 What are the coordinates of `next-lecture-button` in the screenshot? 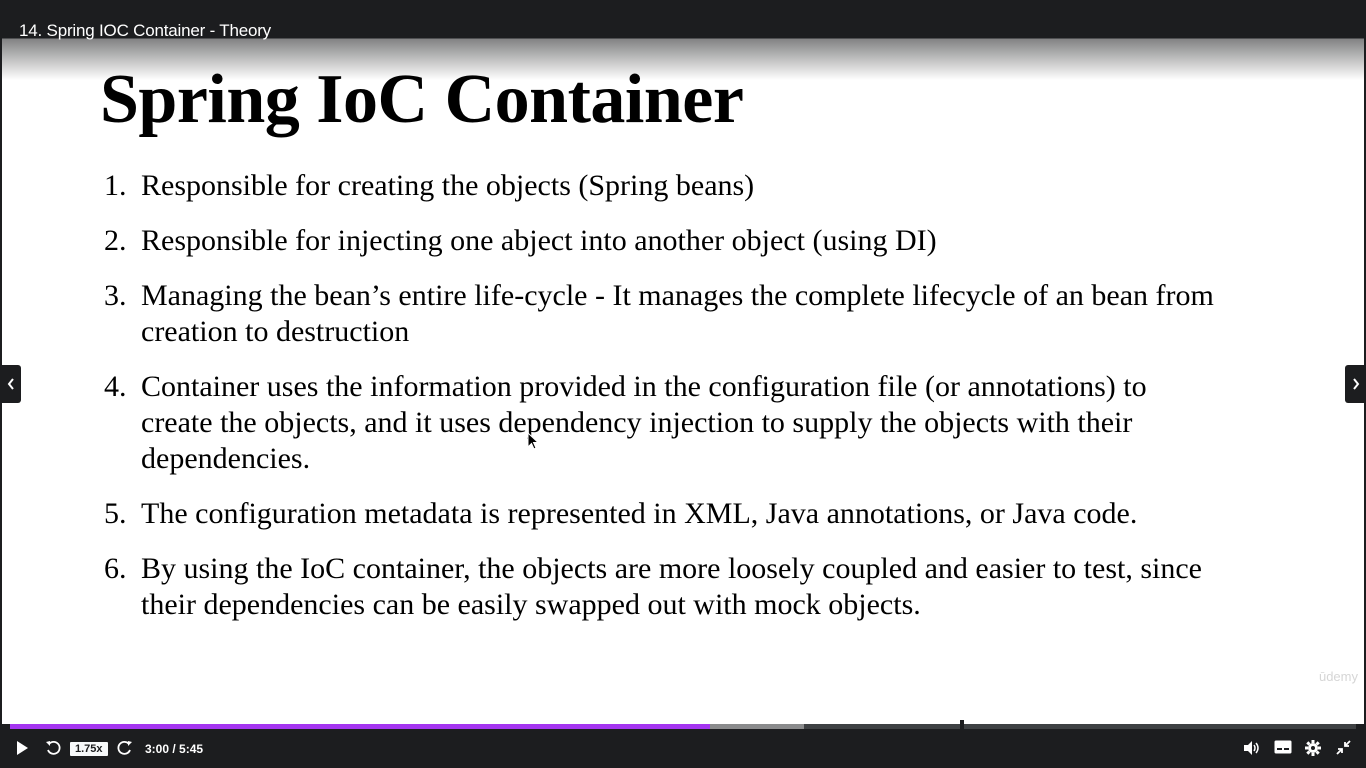 It's located at (1355, 384).